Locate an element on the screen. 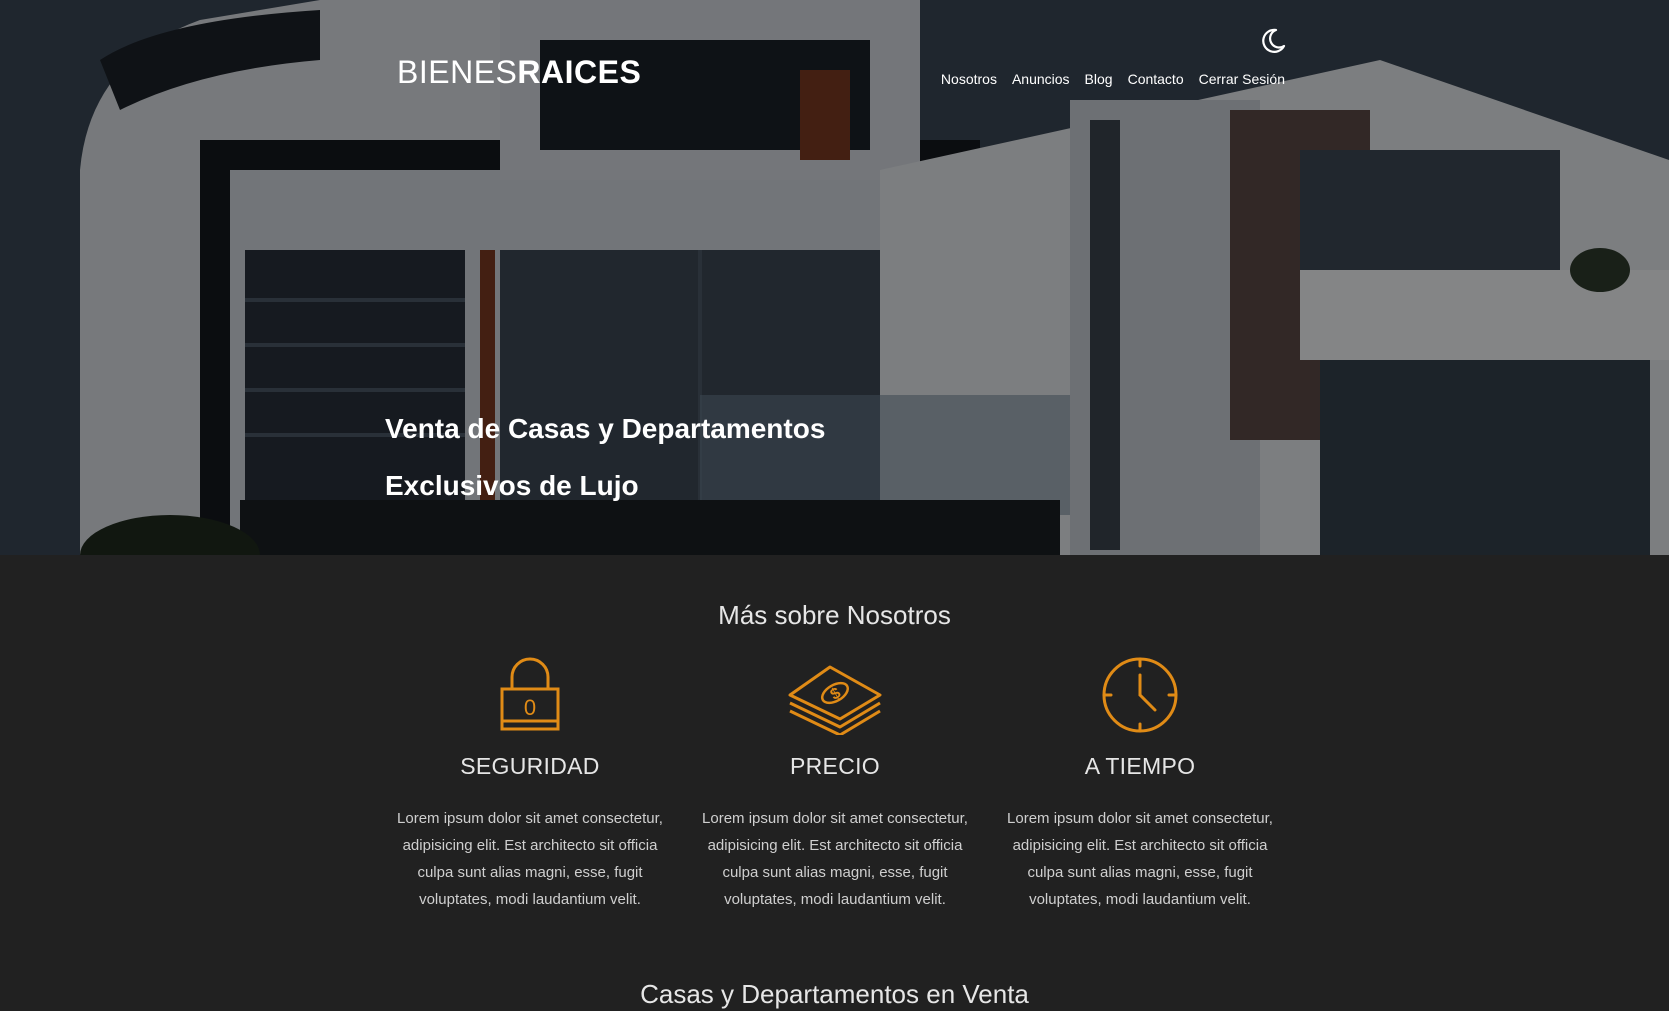 This screenshot has width=1669, height=1011. lock-digit: 0 is located at coordinates (530, 707).